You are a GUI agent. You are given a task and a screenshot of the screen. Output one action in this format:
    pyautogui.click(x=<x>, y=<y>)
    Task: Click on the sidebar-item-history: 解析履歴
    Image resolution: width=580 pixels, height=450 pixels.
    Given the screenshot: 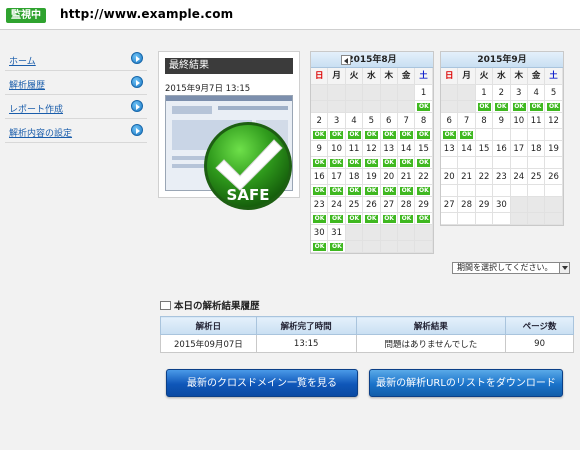 What is the action you would take?
    pyautogui.click(x=76, y=83)
    